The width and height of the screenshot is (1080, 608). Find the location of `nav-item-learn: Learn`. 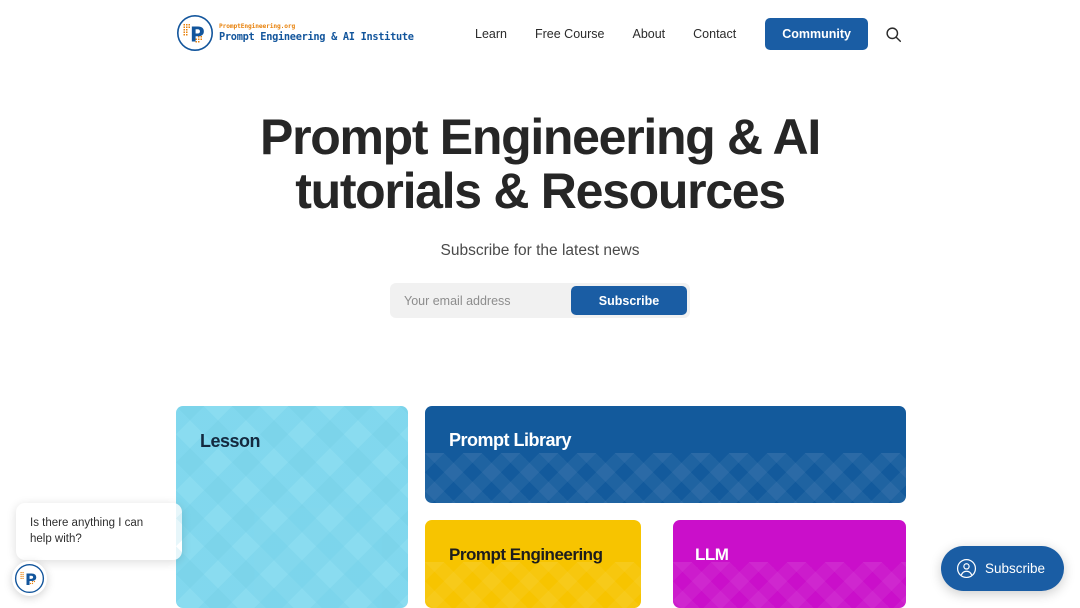

nav-item-learn: Learn is located at coordinates (491, 34).